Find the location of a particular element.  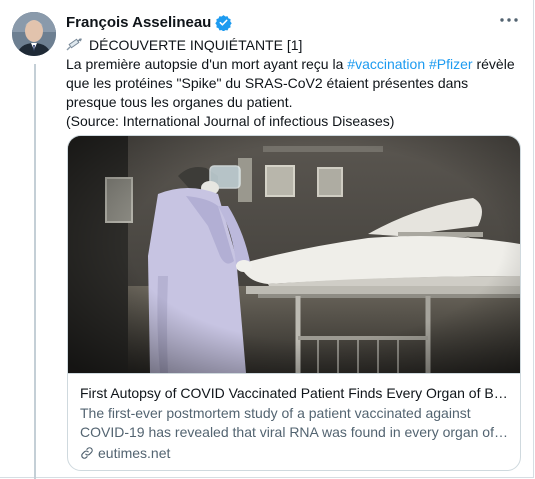

tweet-header: François Asselineau is located at coordinates (149, 22).